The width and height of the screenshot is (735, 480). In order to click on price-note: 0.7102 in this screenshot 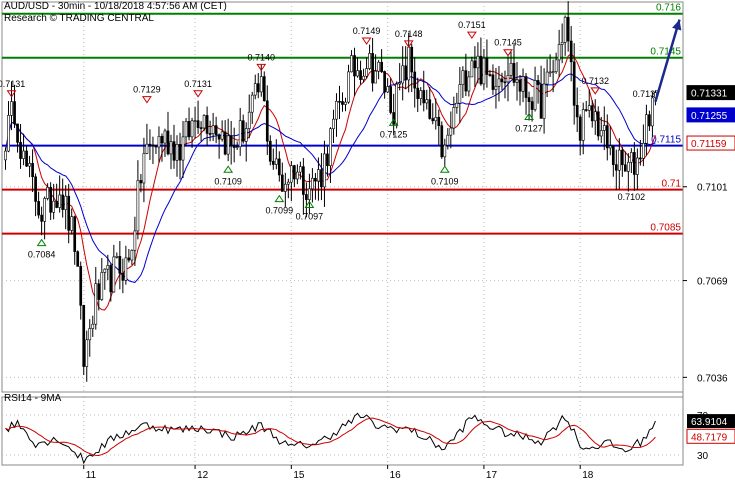, I will do `click(632, 197)`.